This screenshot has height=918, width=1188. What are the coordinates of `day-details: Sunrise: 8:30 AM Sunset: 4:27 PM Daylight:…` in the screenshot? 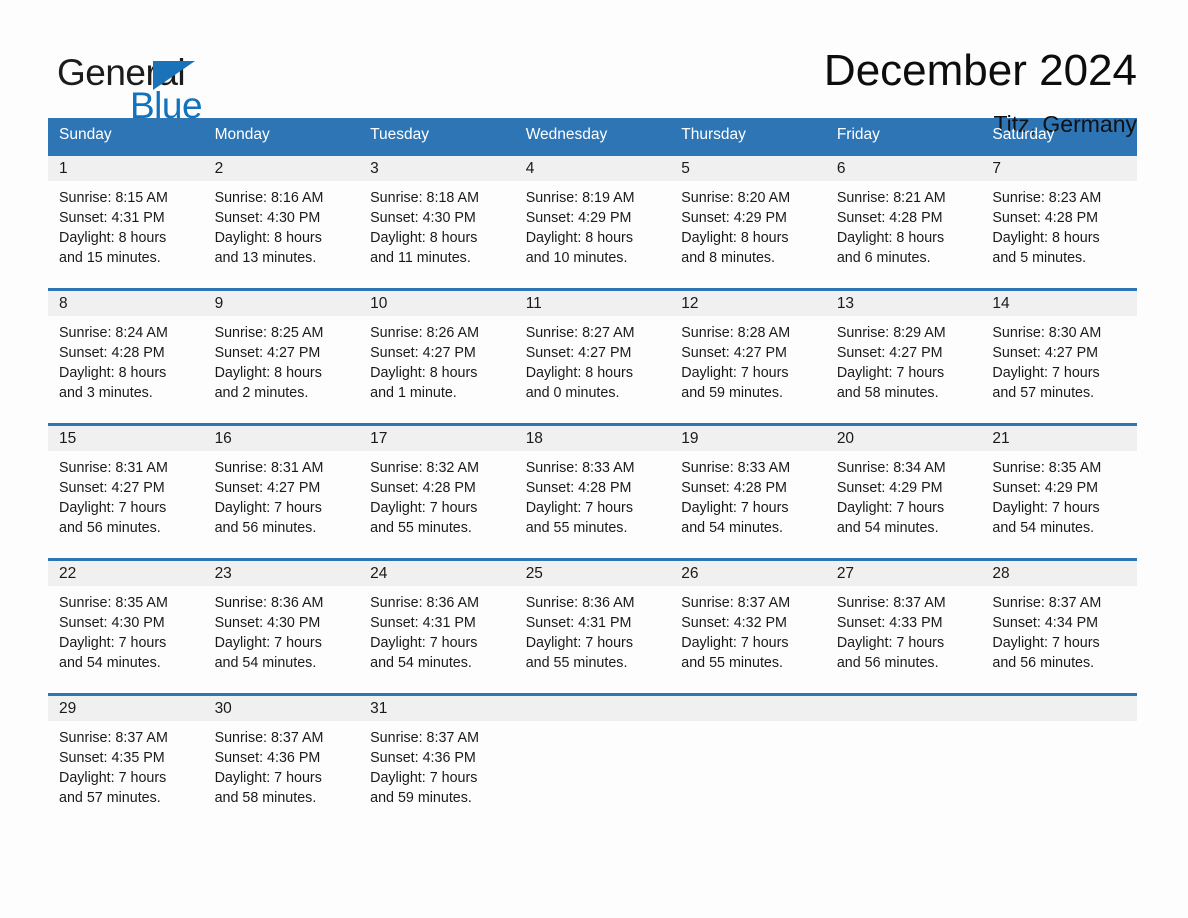 It's located at (1059, 359).